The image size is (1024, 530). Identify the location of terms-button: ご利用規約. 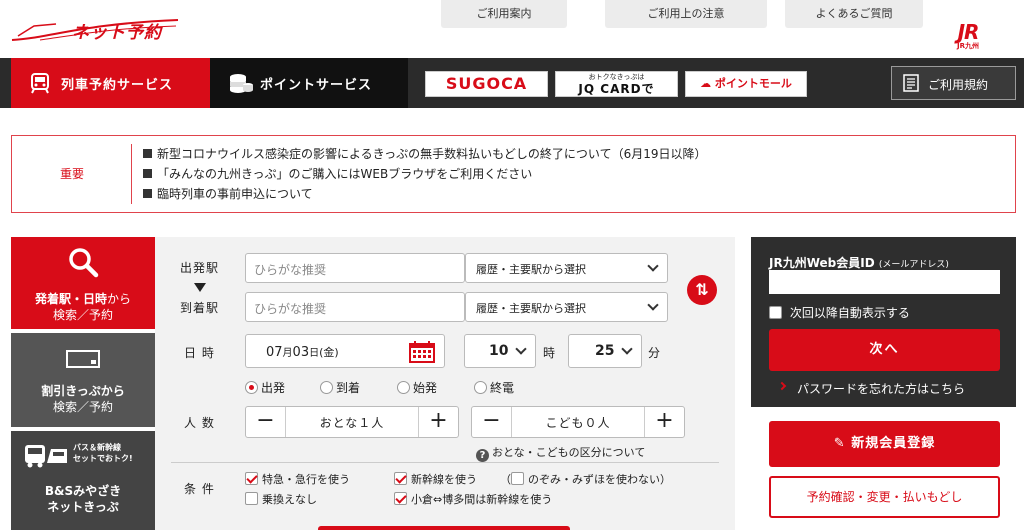
(953, 83).